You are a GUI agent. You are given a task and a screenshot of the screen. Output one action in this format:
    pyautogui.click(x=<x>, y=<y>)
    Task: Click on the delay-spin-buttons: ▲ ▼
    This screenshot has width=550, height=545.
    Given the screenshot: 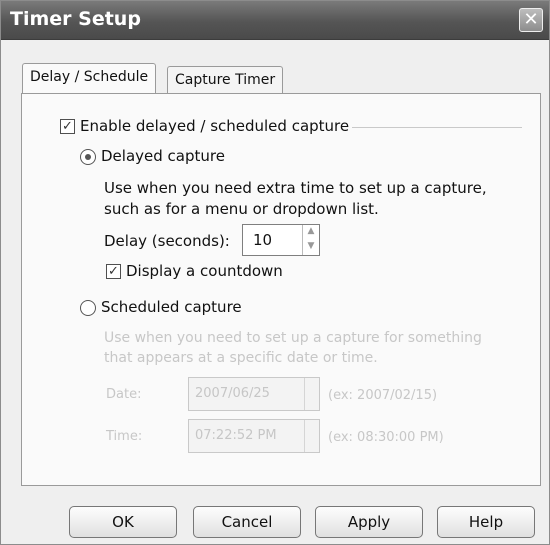 What is the action you would take?
    pyautogui.click(x=310, y=240)
    